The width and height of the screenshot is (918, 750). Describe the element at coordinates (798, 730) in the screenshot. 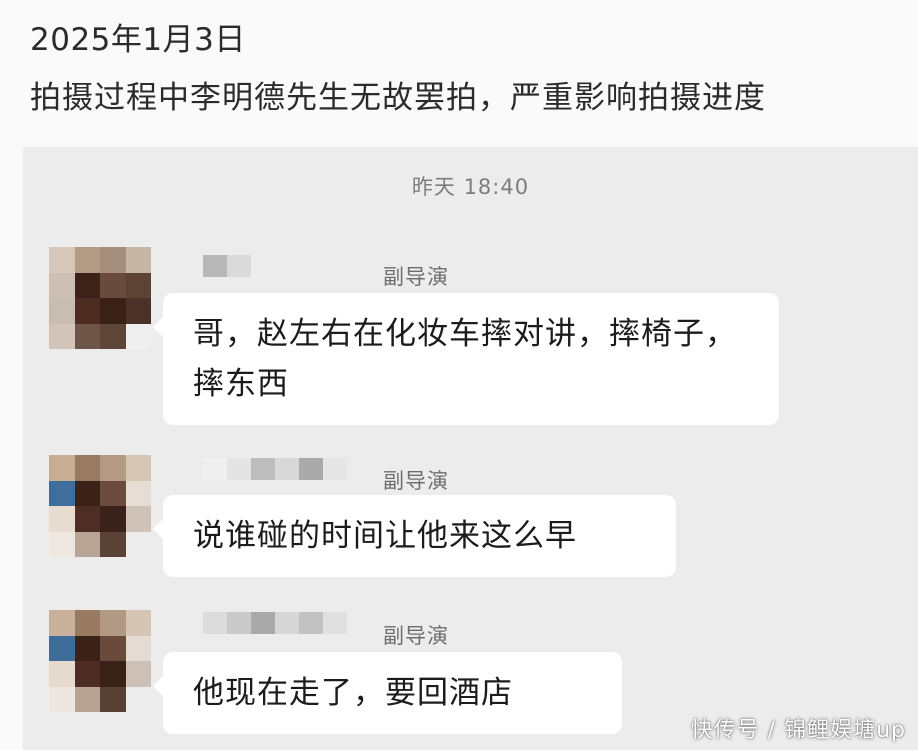

I see `watermark: 快传号 / 锦鲤娱塘up` at that location.